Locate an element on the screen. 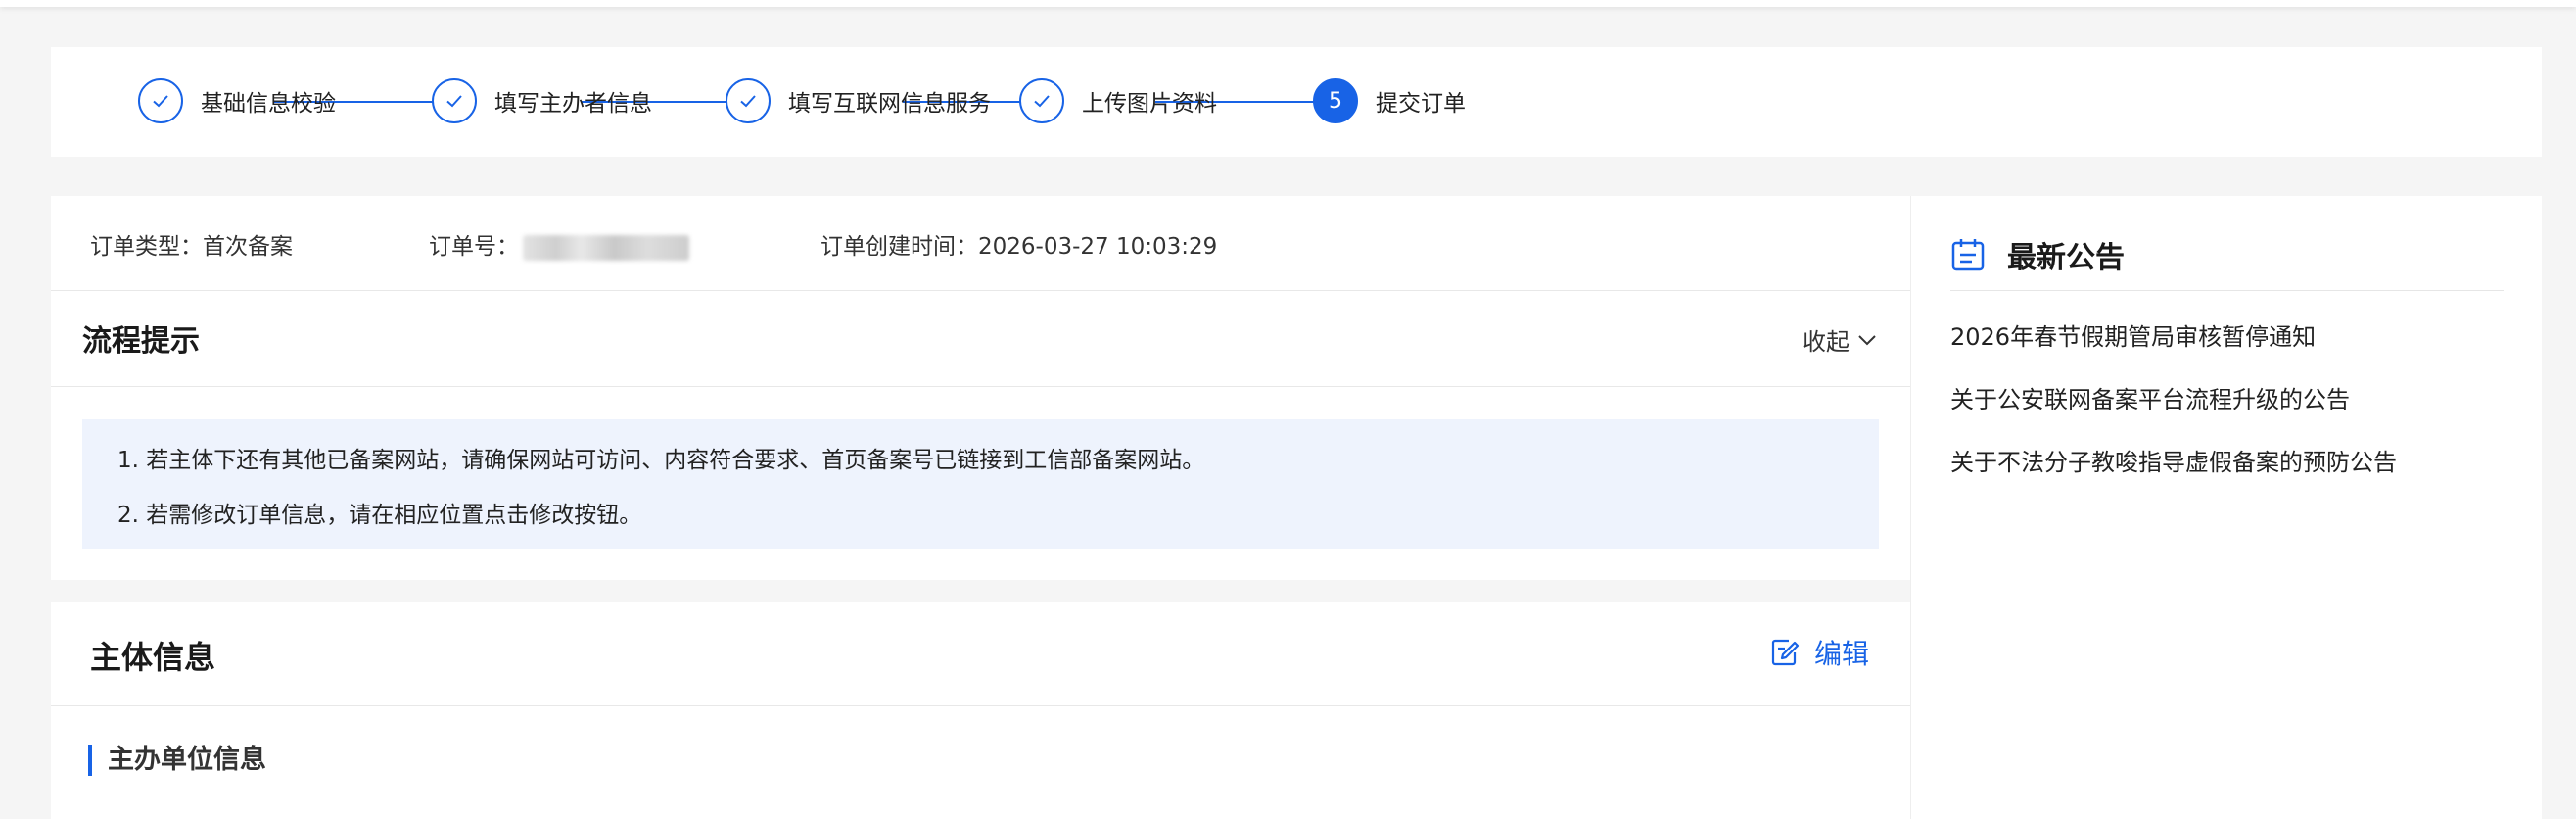  step-1: 基础信息校验 is located at coordinates (237, 100).